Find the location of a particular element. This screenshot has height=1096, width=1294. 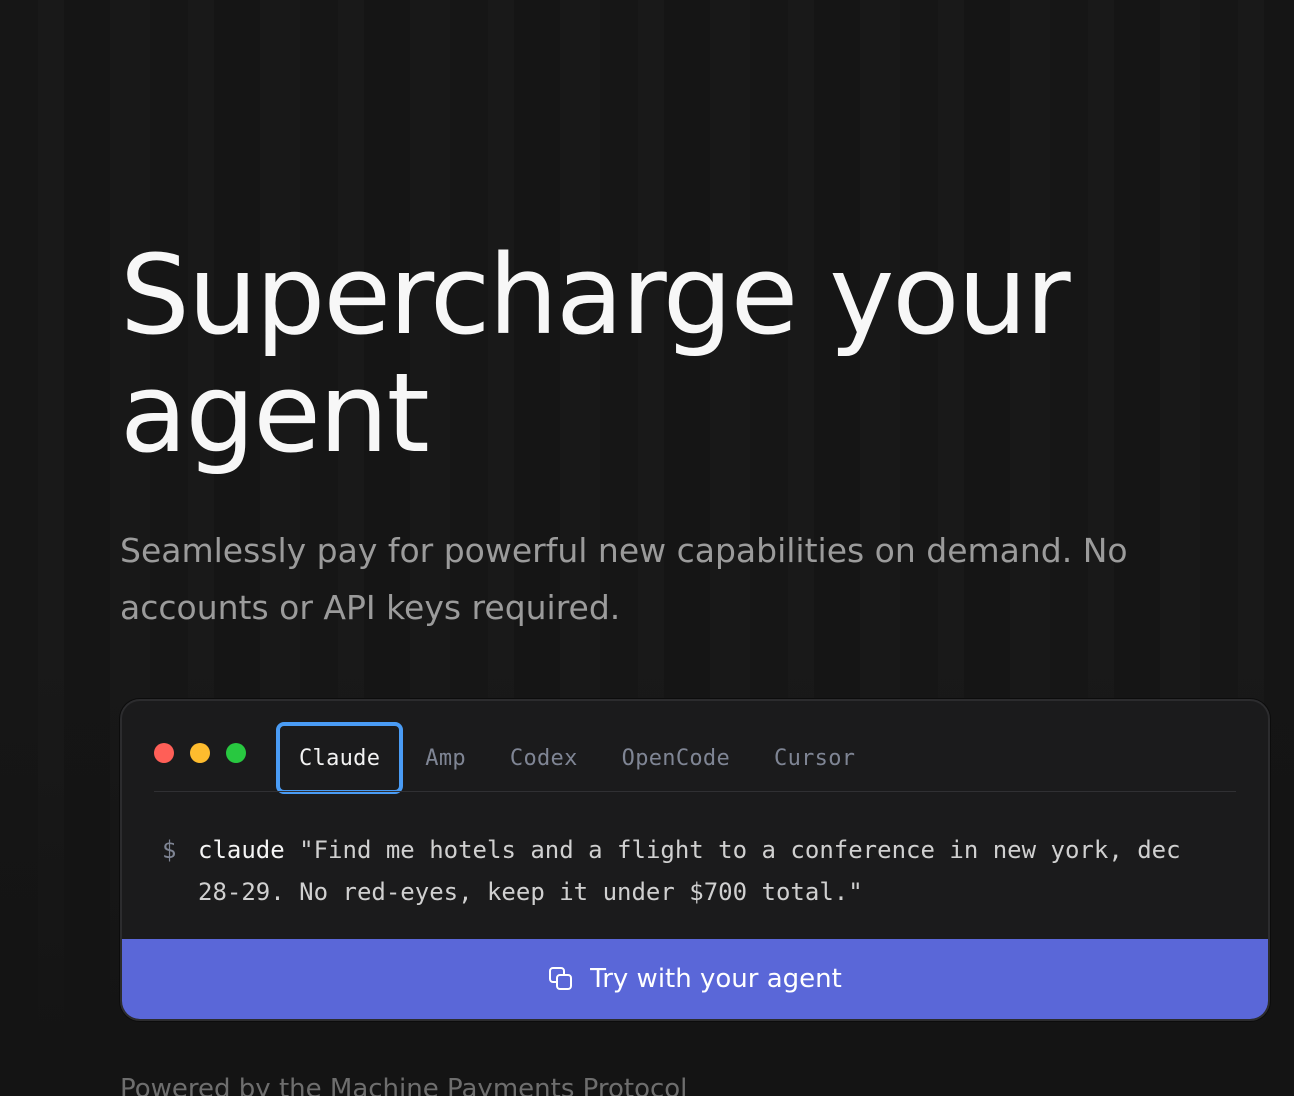

try-with-agent-label: Try with your agent is located at coordinates (716, 979).